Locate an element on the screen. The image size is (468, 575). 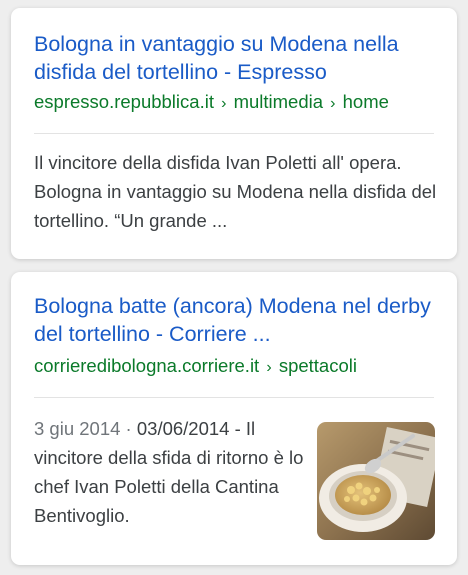
result-url-domain: espresso.repubblica.it is located at coordinates (124, 101).